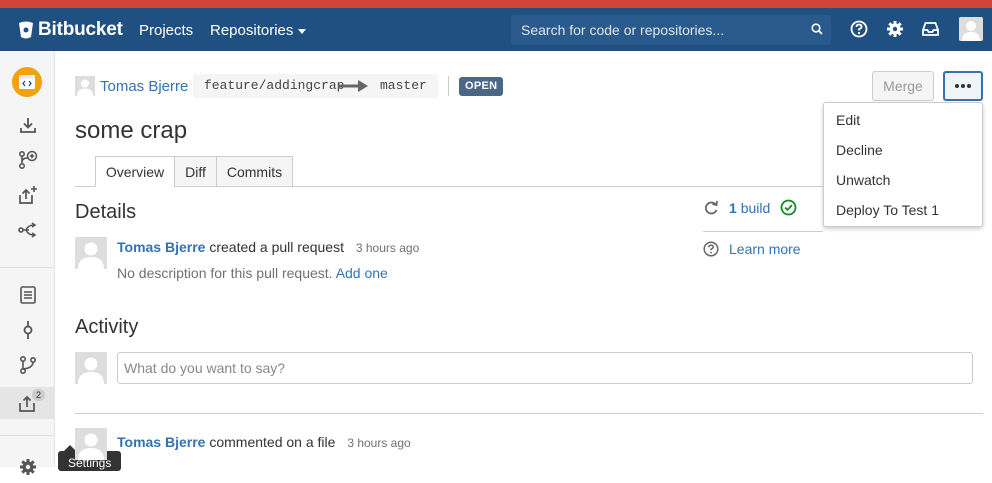  I want to click on top-navbar: Bitbucket Projects Repositories, so click(496, 29).